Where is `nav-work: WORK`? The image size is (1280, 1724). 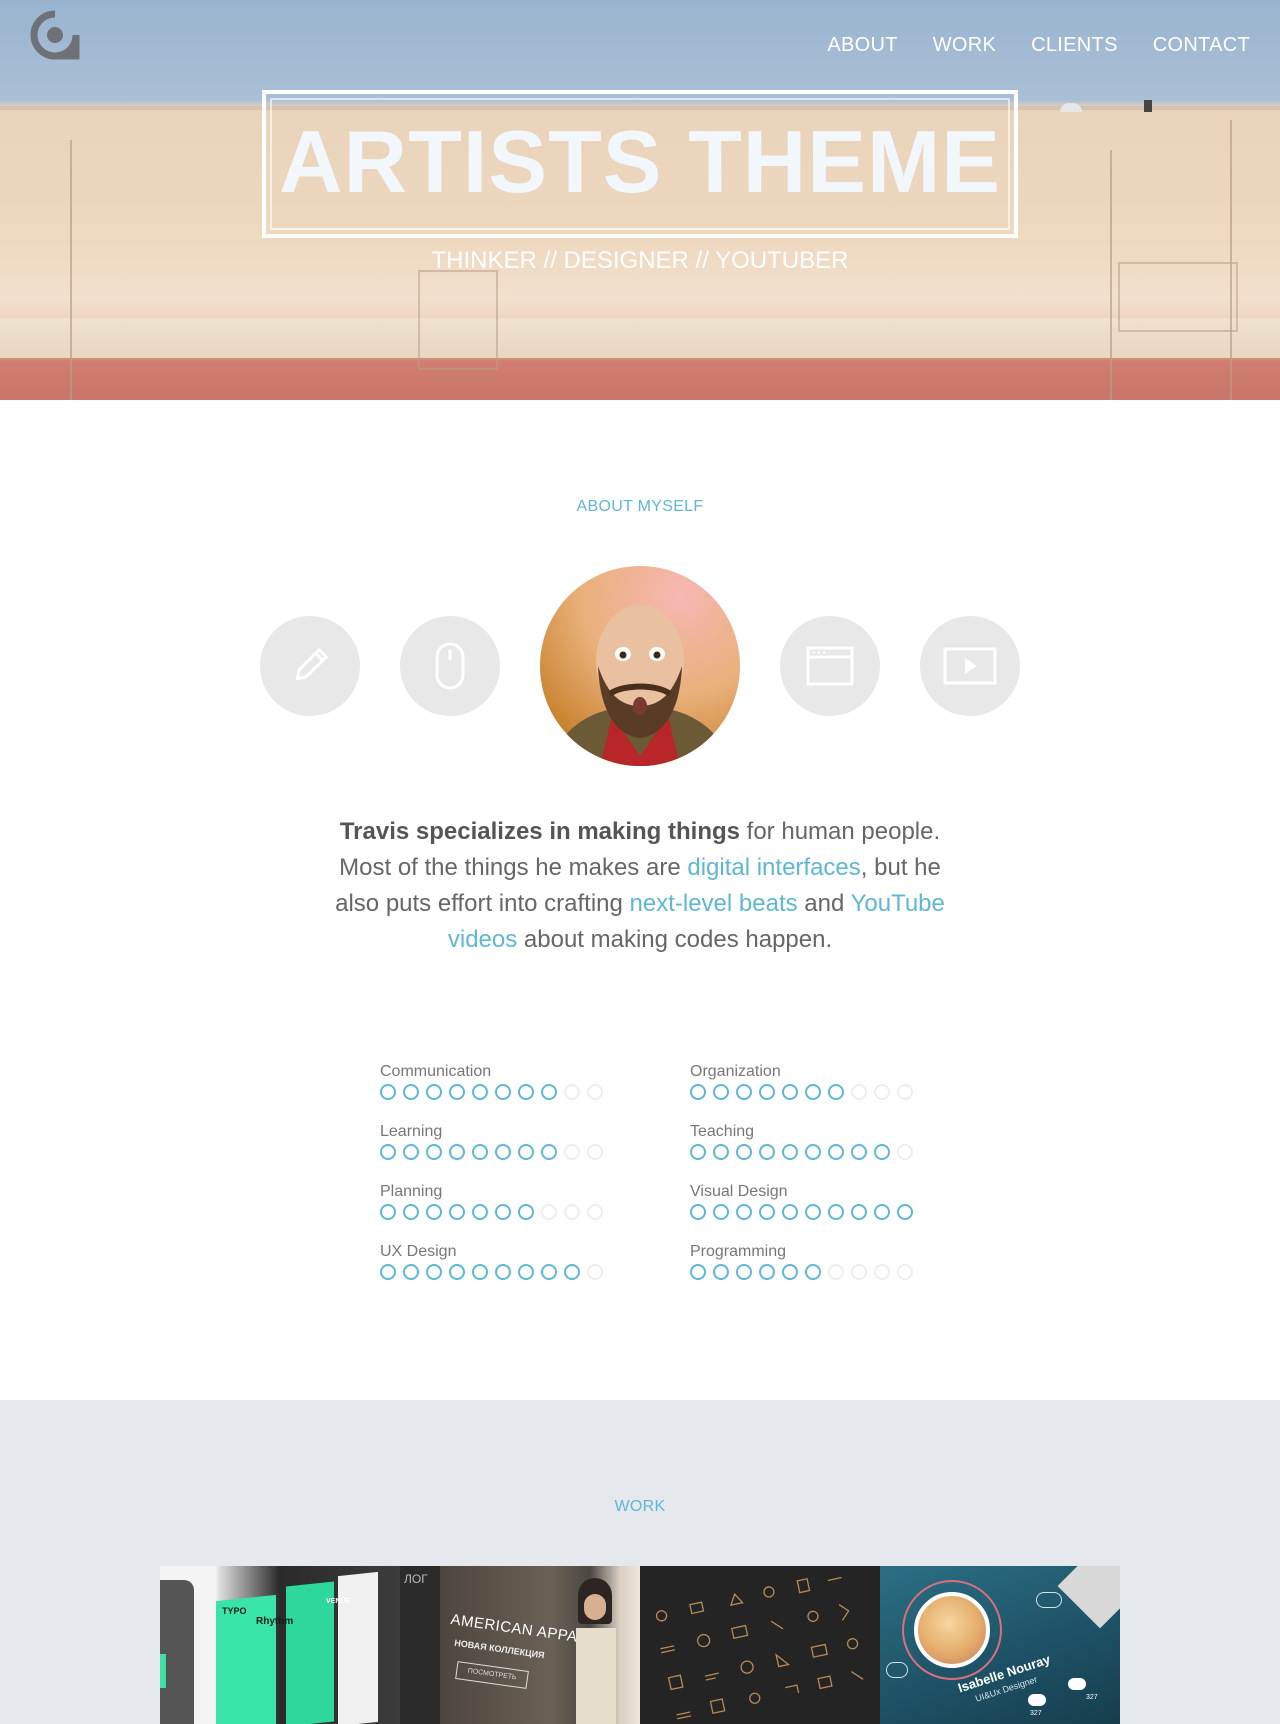
nav-work: WORK is located at coordinates (964, 45).